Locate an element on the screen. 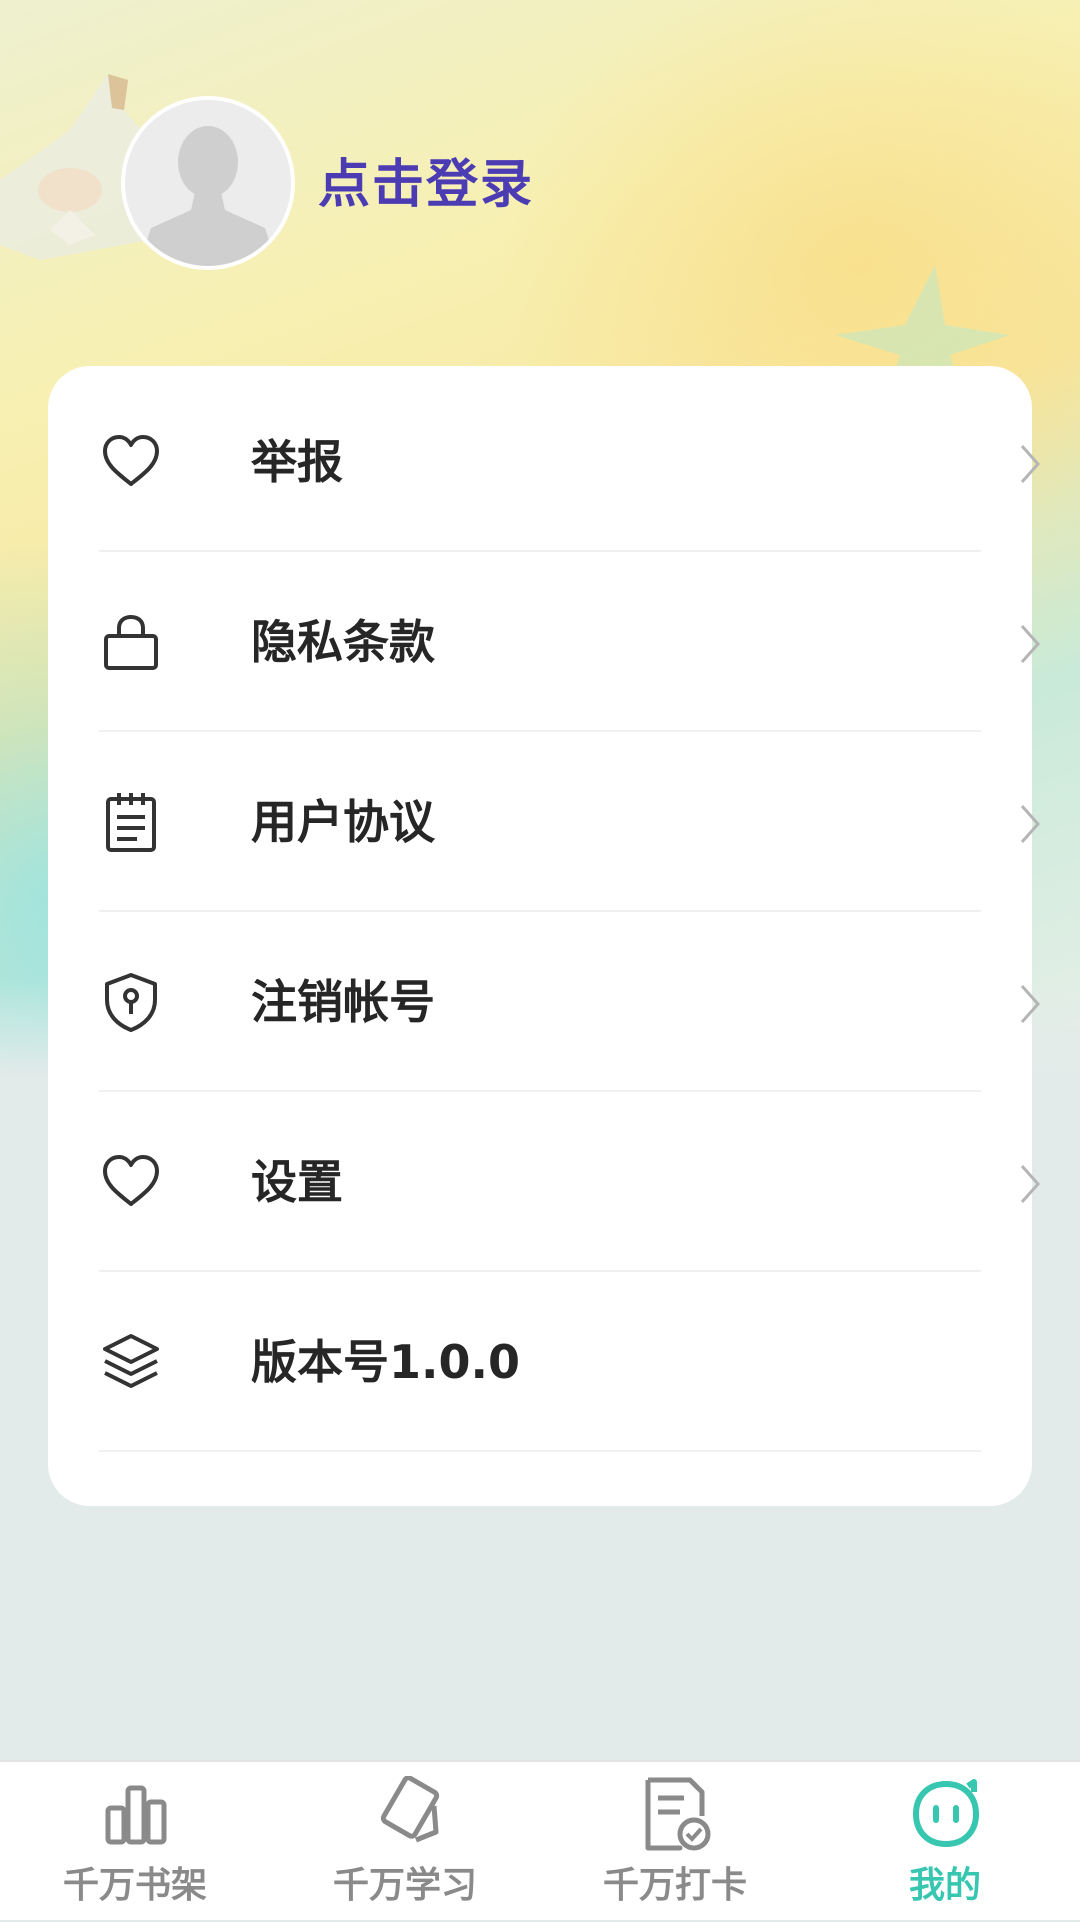  tab-checkin: 千万打卡 is located at coordinates (675, 1842).